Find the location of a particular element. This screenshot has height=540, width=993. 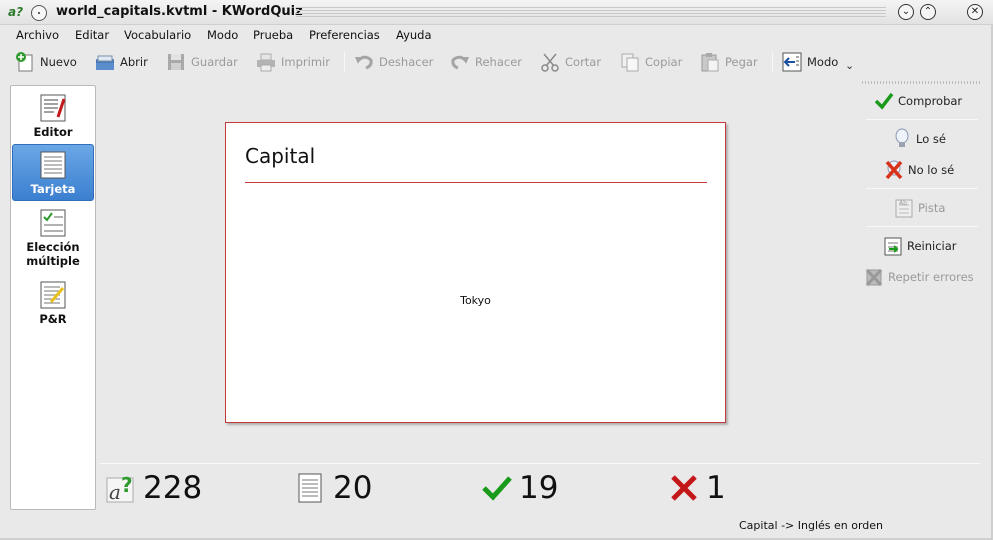

paste-label: Pegar is located at coordinates (741, 62).